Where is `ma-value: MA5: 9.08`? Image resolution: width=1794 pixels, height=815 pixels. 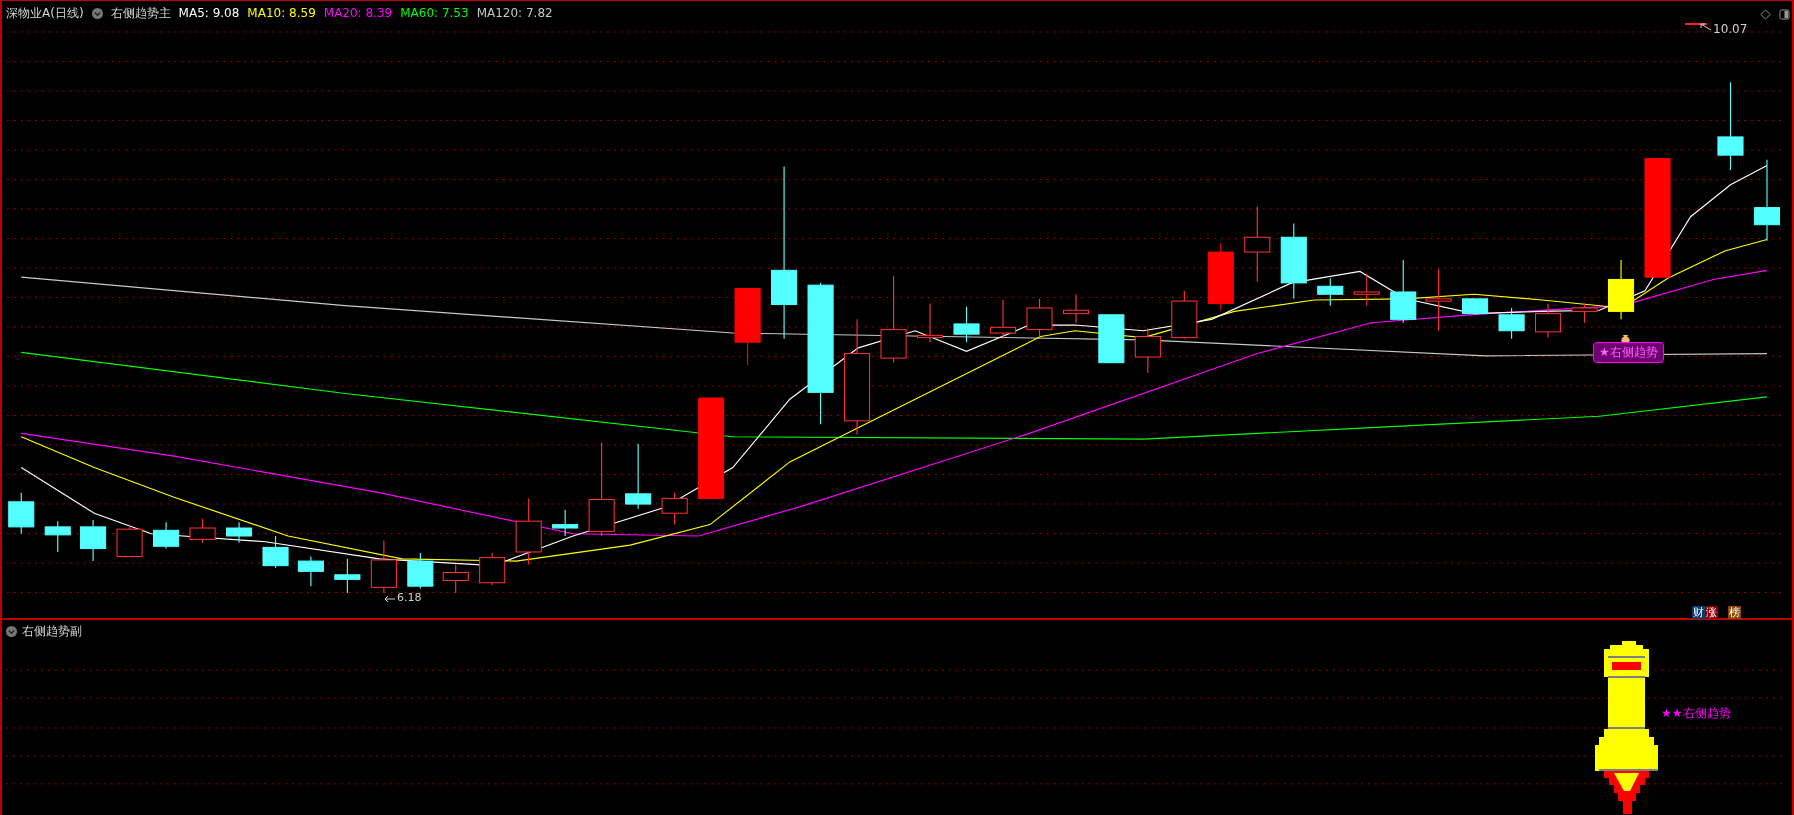 ma-value: MA5: 9.08 is located at coordinates (209, 13).